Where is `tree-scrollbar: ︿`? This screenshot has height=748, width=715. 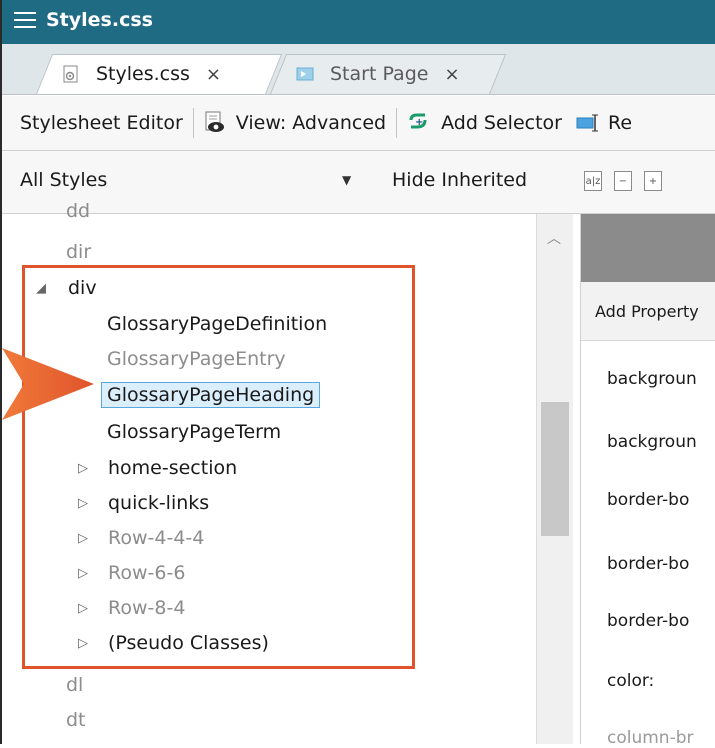 tree-scrollbar: ︿ is located at coordinates (554, 479).